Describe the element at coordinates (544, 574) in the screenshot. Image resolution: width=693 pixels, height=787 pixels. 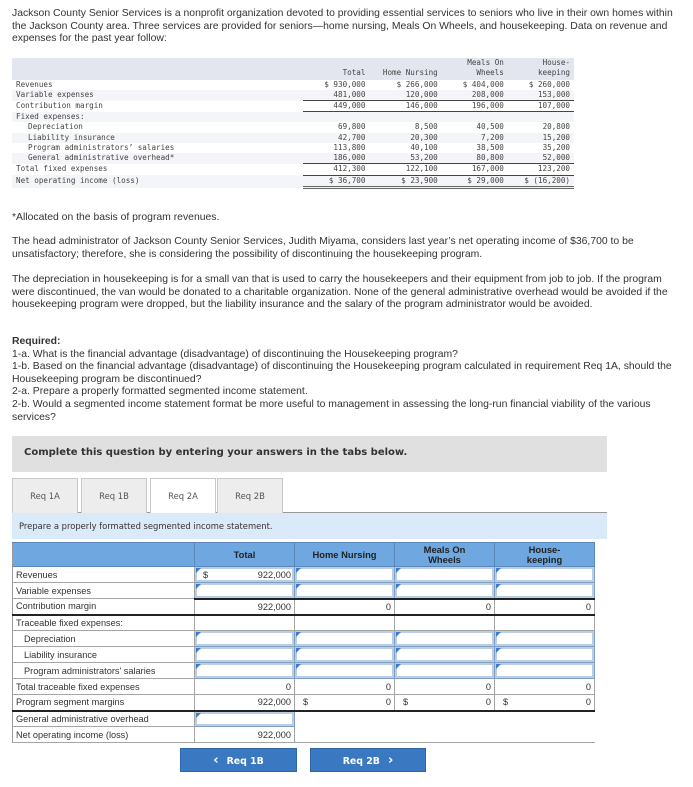
I see `input-revenues-housekeeping` at that location.